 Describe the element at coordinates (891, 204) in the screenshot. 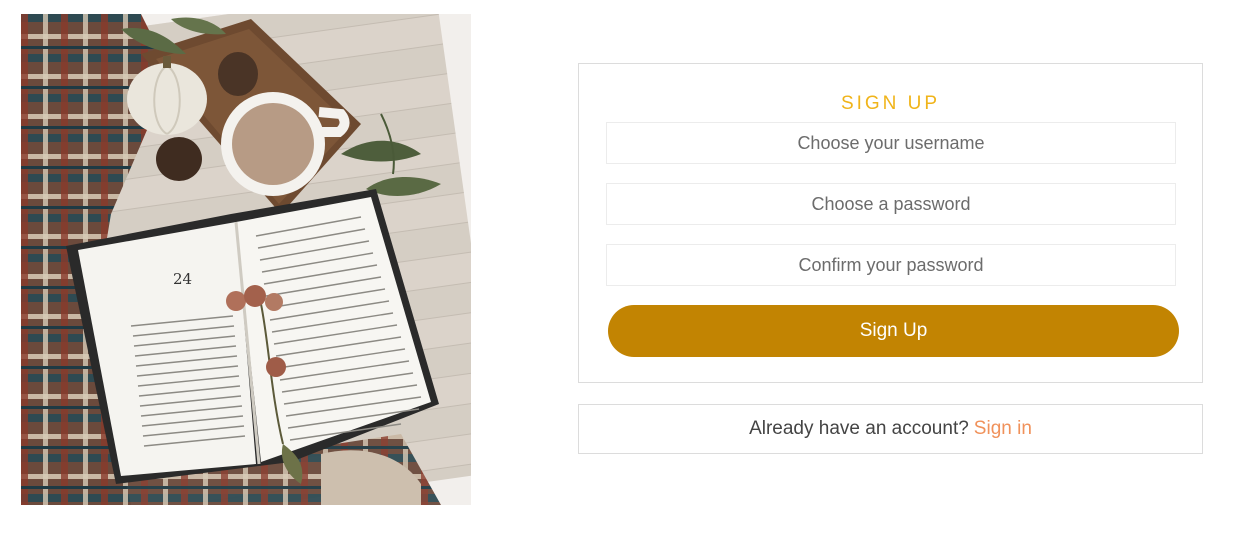

I see `password-input` at that location.